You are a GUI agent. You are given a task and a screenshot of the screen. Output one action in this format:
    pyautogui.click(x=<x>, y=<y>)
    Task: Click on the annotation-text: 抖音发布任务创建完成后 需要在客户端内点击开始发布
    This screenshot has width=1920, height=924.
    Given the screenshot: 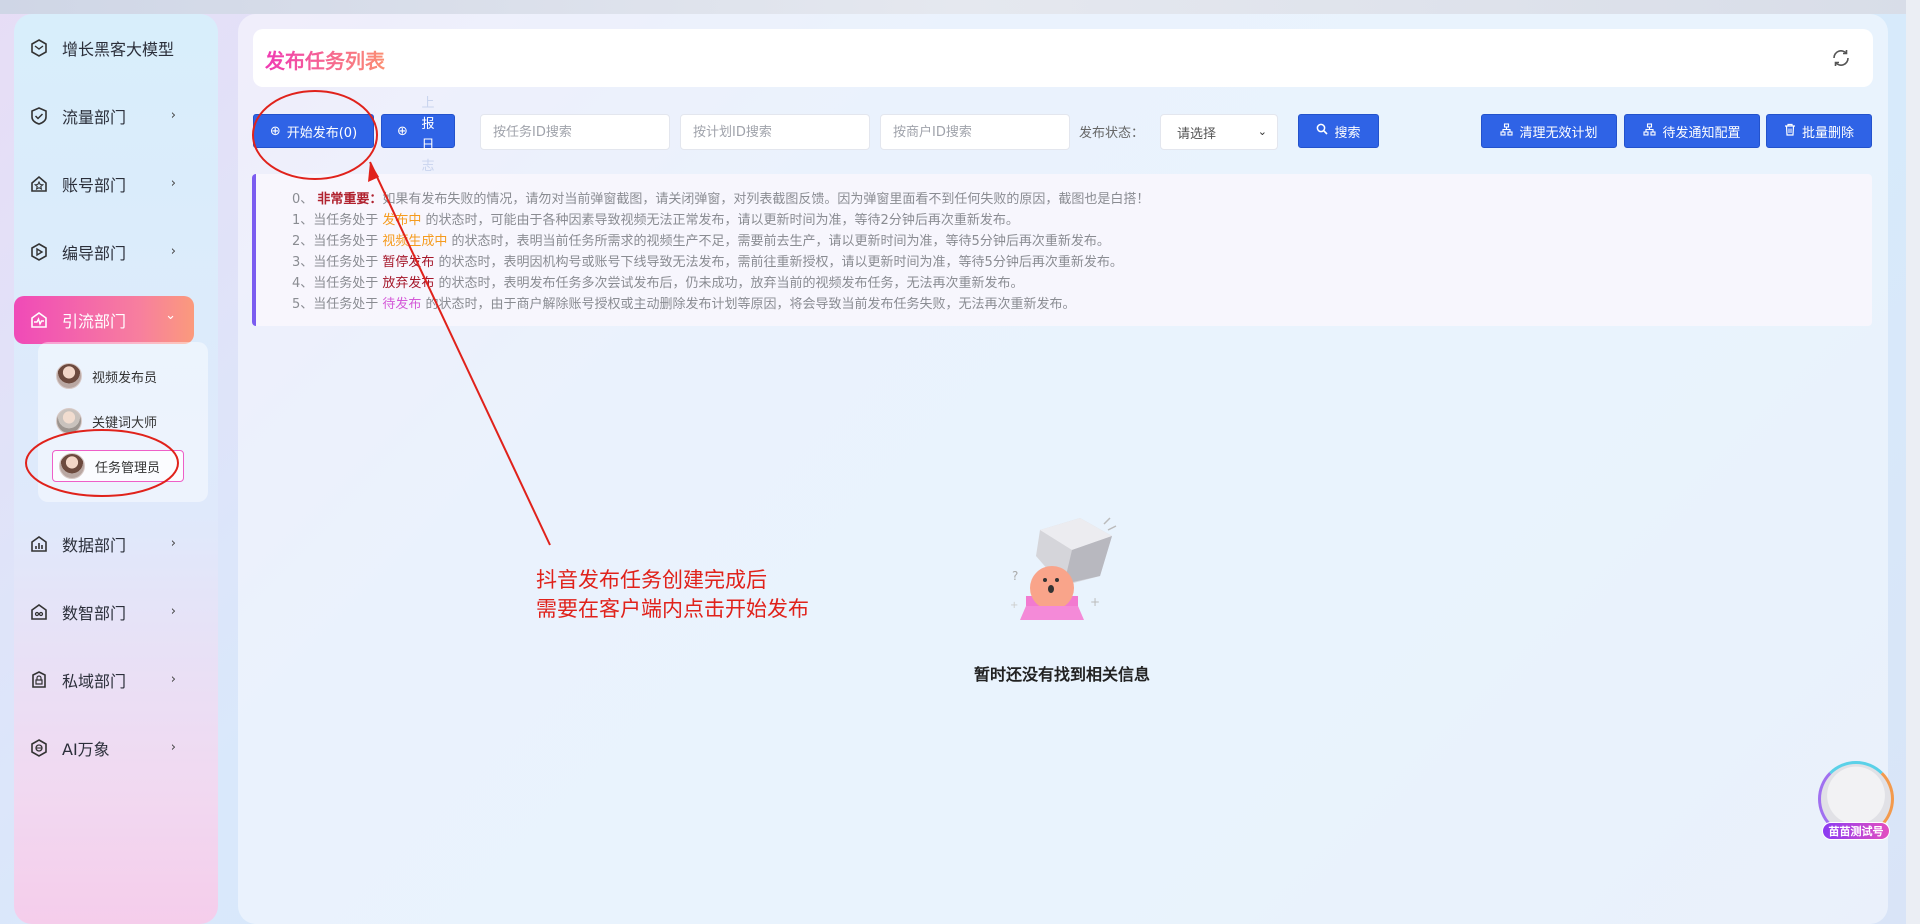 What is the action you would take?
    pyautogui.click(x=672, y=594)
    